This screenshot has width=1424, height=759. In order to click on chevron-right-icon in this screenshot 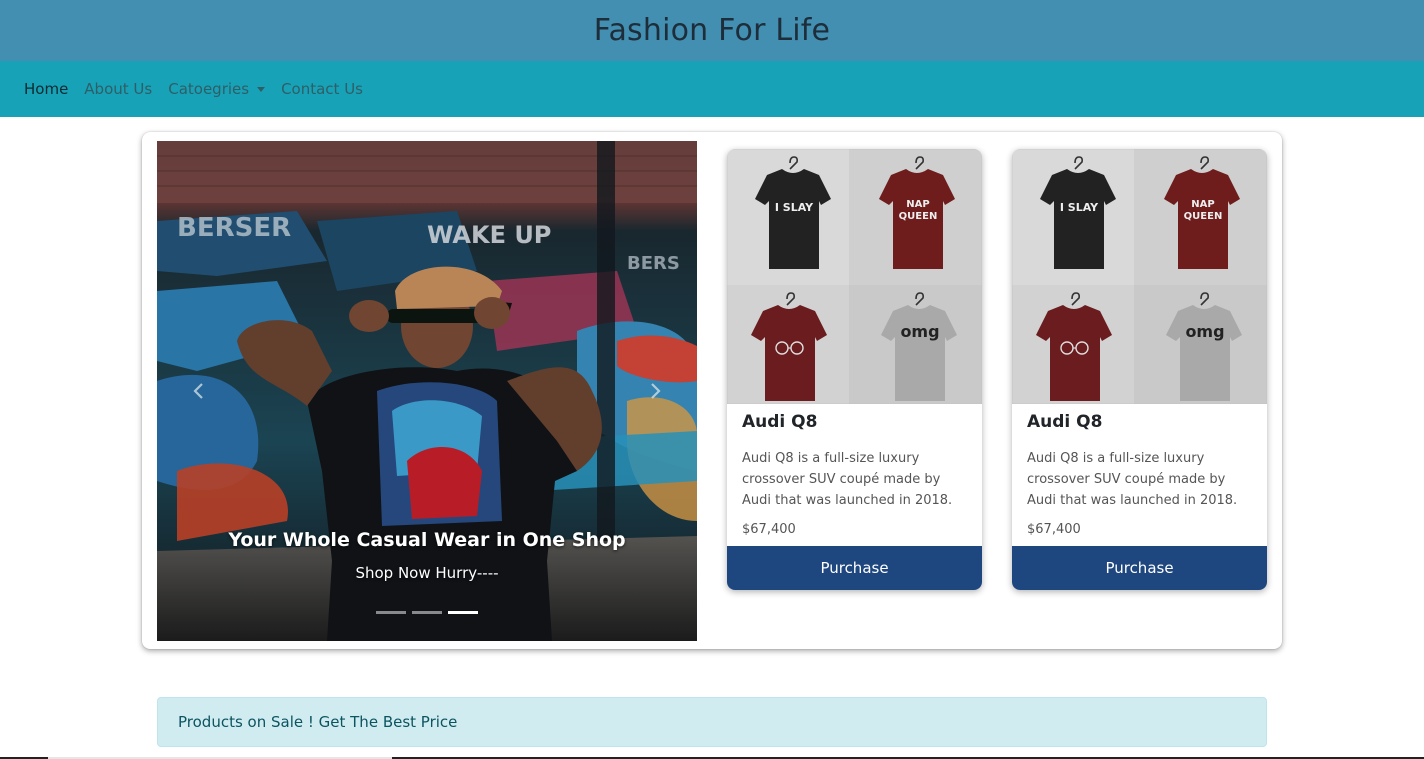, I will do `click(656, 391)`.